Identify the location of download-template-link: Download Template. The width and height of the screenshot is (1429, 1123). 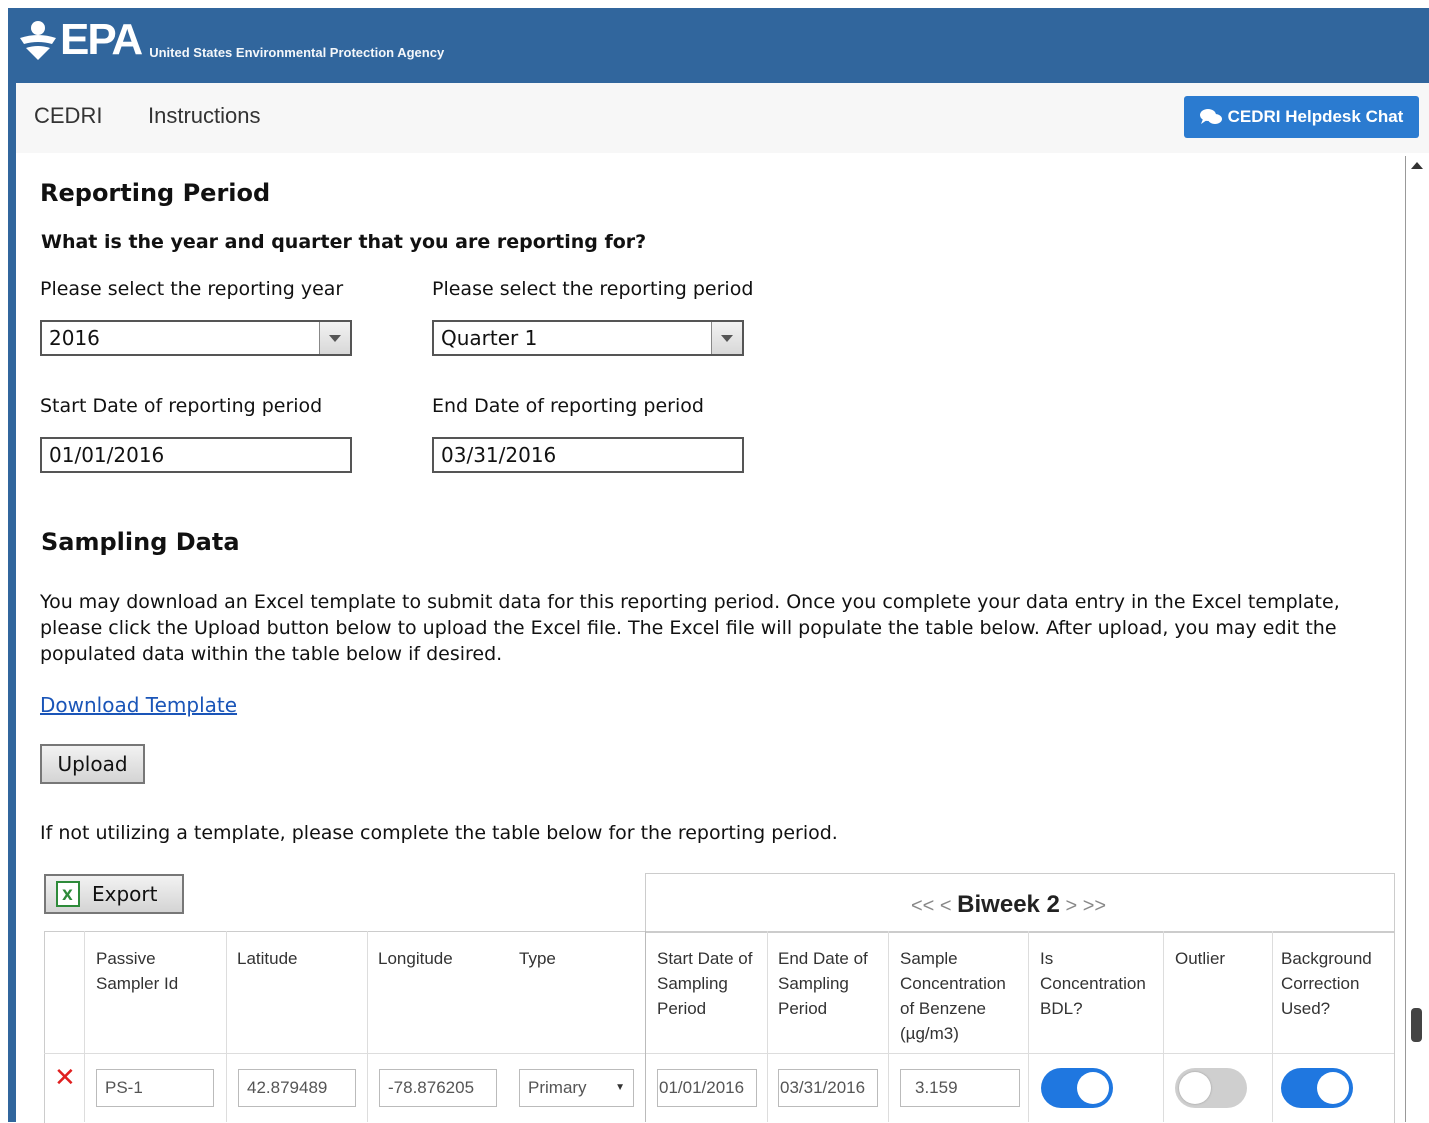
(138, 705).